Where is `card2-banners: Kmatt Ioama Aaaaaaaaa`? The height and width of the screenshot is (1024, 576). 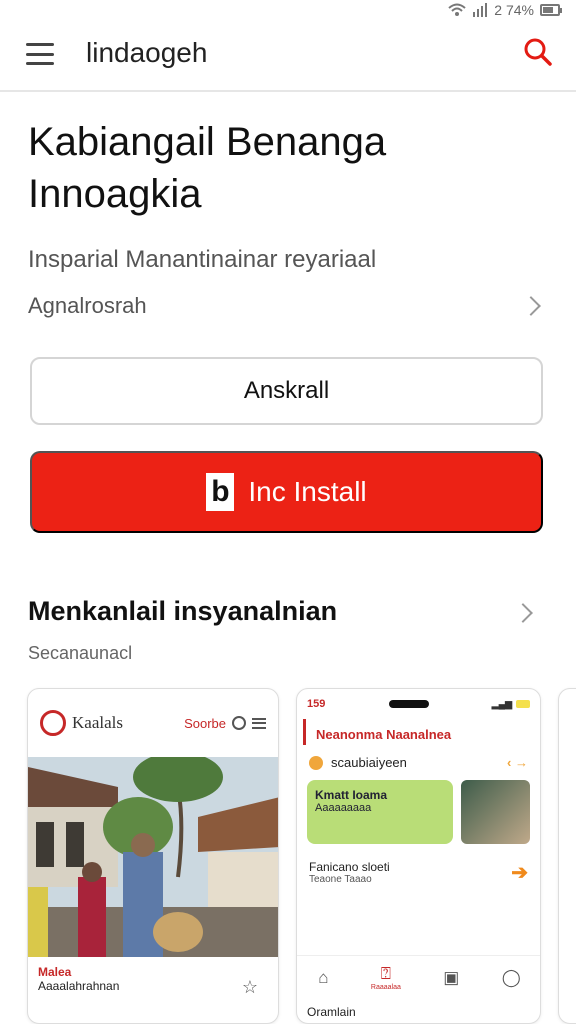
card2-banners: Kmatt Ioama Aaaaaaaaa is located at coordinates (418, 812).